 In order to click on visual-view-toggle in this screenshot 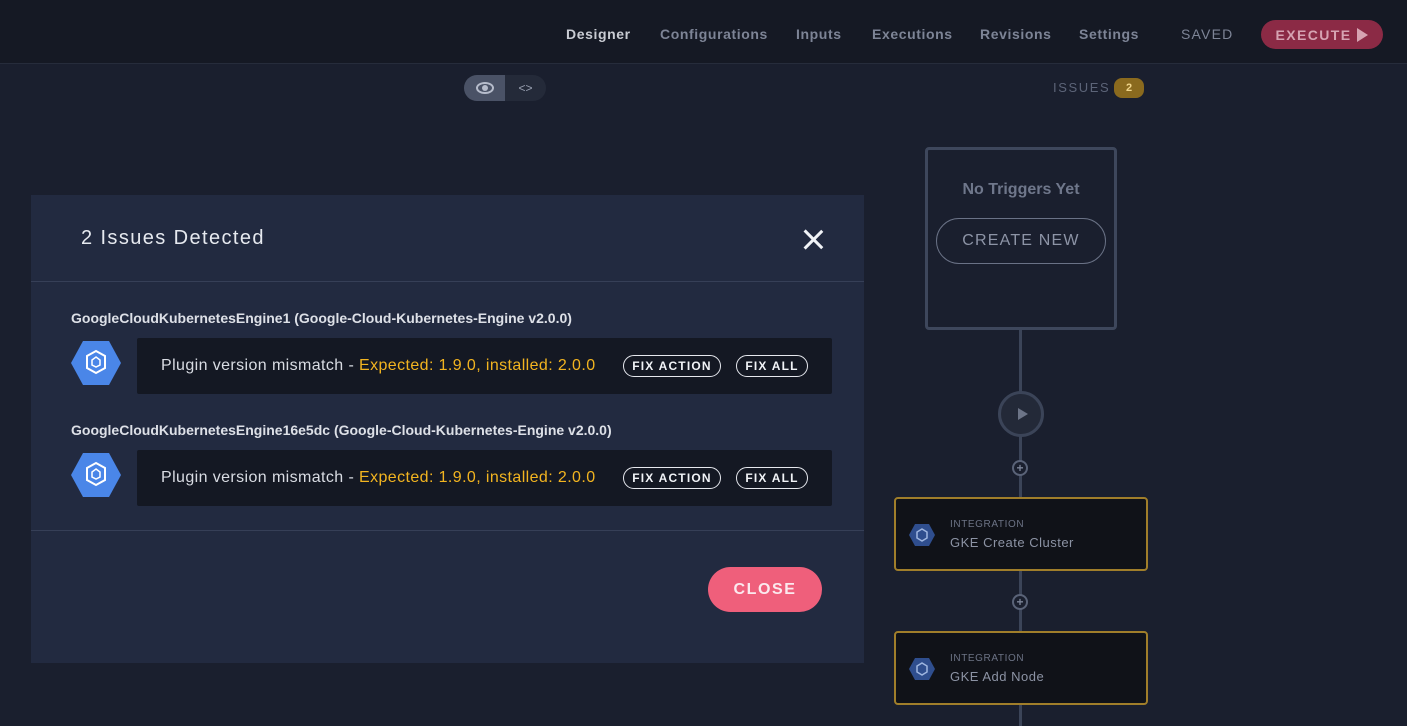, I will do `click(484, 88)`.